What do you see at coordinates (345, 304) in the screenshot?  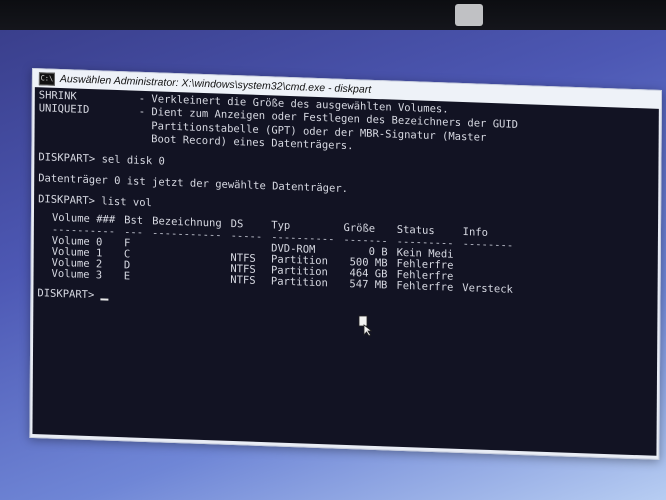 I see `command-prompt: DISKPART>` at bounding box center [345, 304].